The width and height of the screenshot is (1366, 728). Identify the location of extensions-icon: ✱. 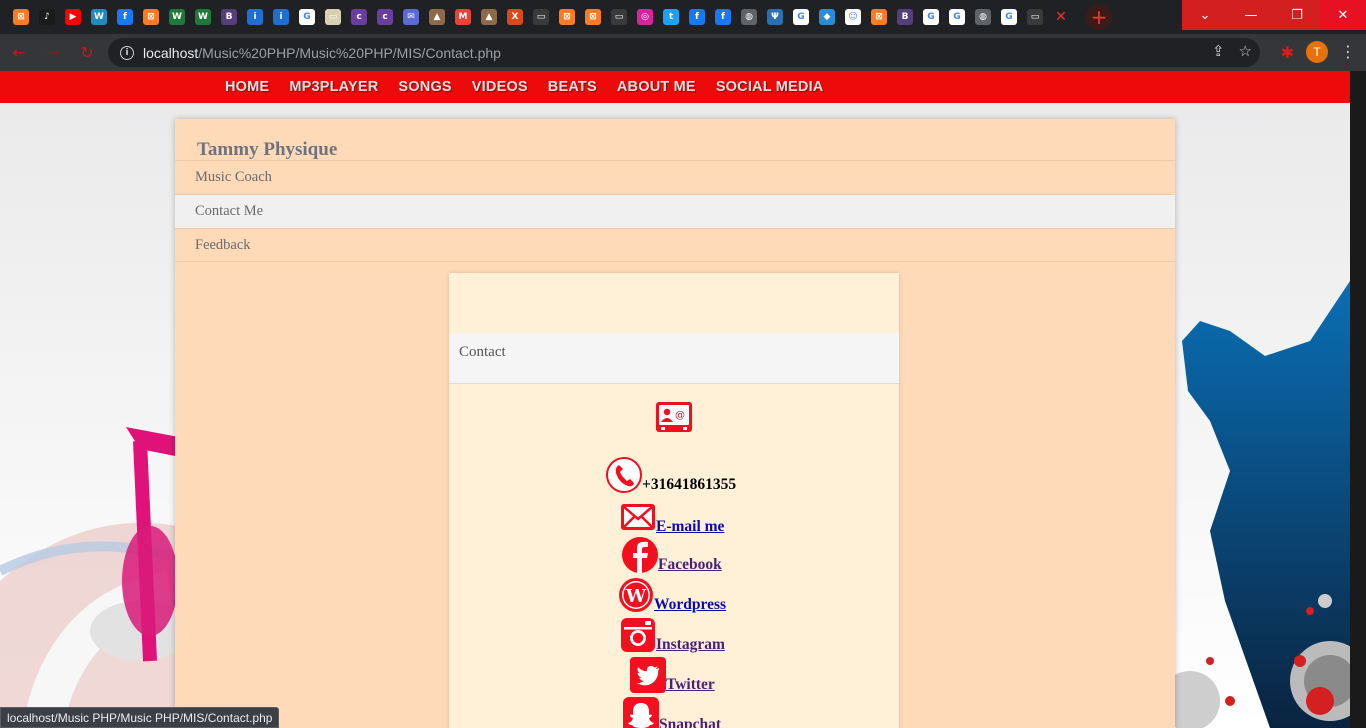
(1287, 52).